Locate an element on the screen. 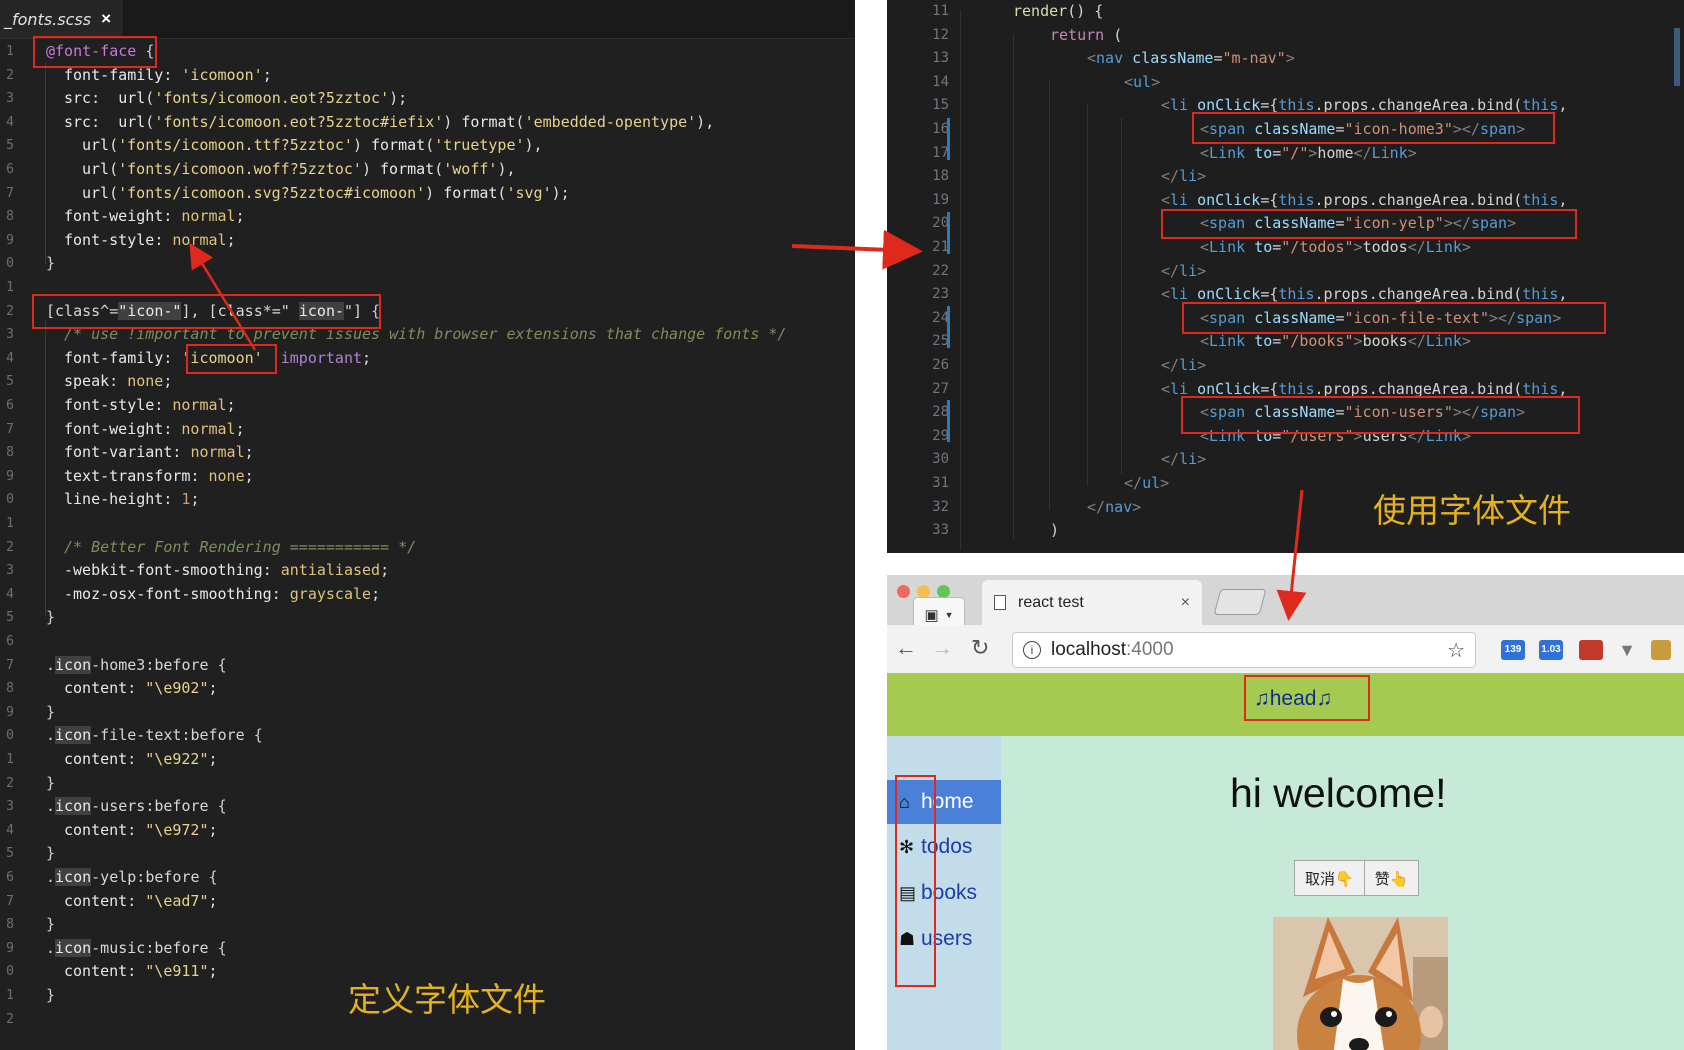  code-line: content: "\e972"; is located at coordinates (141, 829).